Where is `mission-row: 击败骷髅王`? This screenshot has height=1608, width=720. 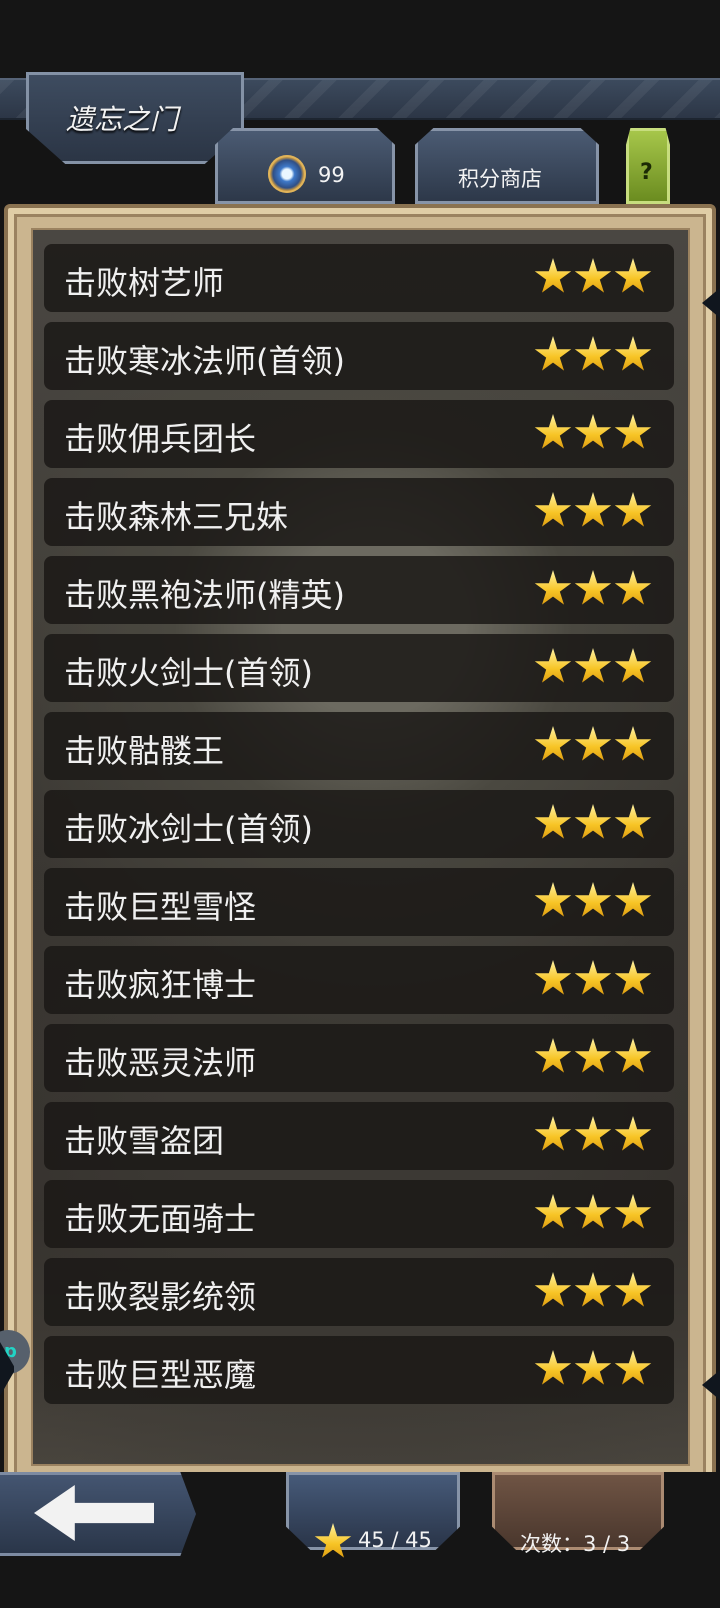 mission-row: 击败骷髅王 is located at coordinates (359, 746).